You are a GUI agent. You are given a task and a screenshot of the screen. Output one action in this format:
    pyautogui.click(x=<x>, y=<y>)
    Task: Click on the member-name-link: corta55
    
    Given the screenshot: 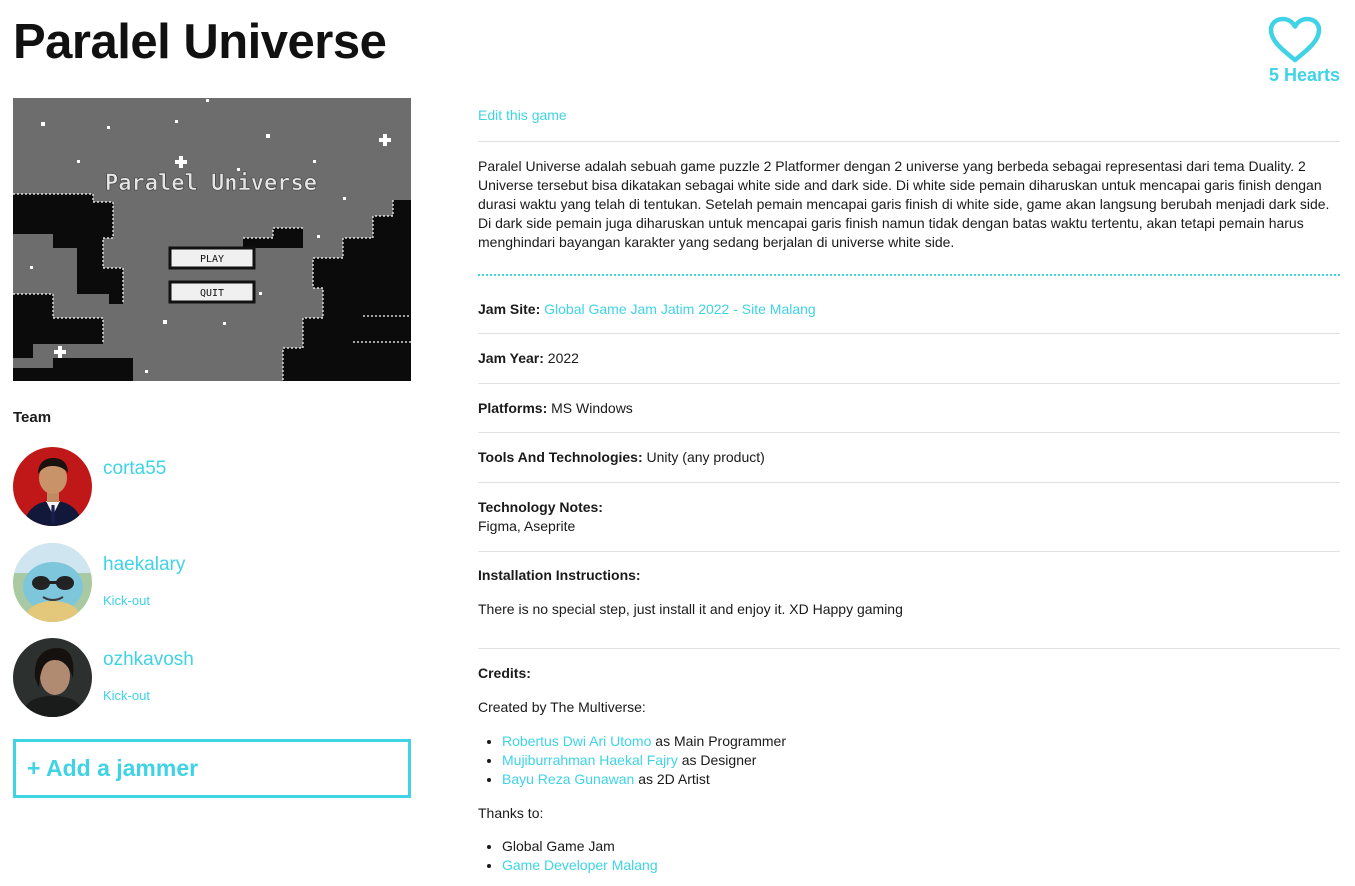 What is the action you would take?
    pyautogui.click(x=134, y=469)
    